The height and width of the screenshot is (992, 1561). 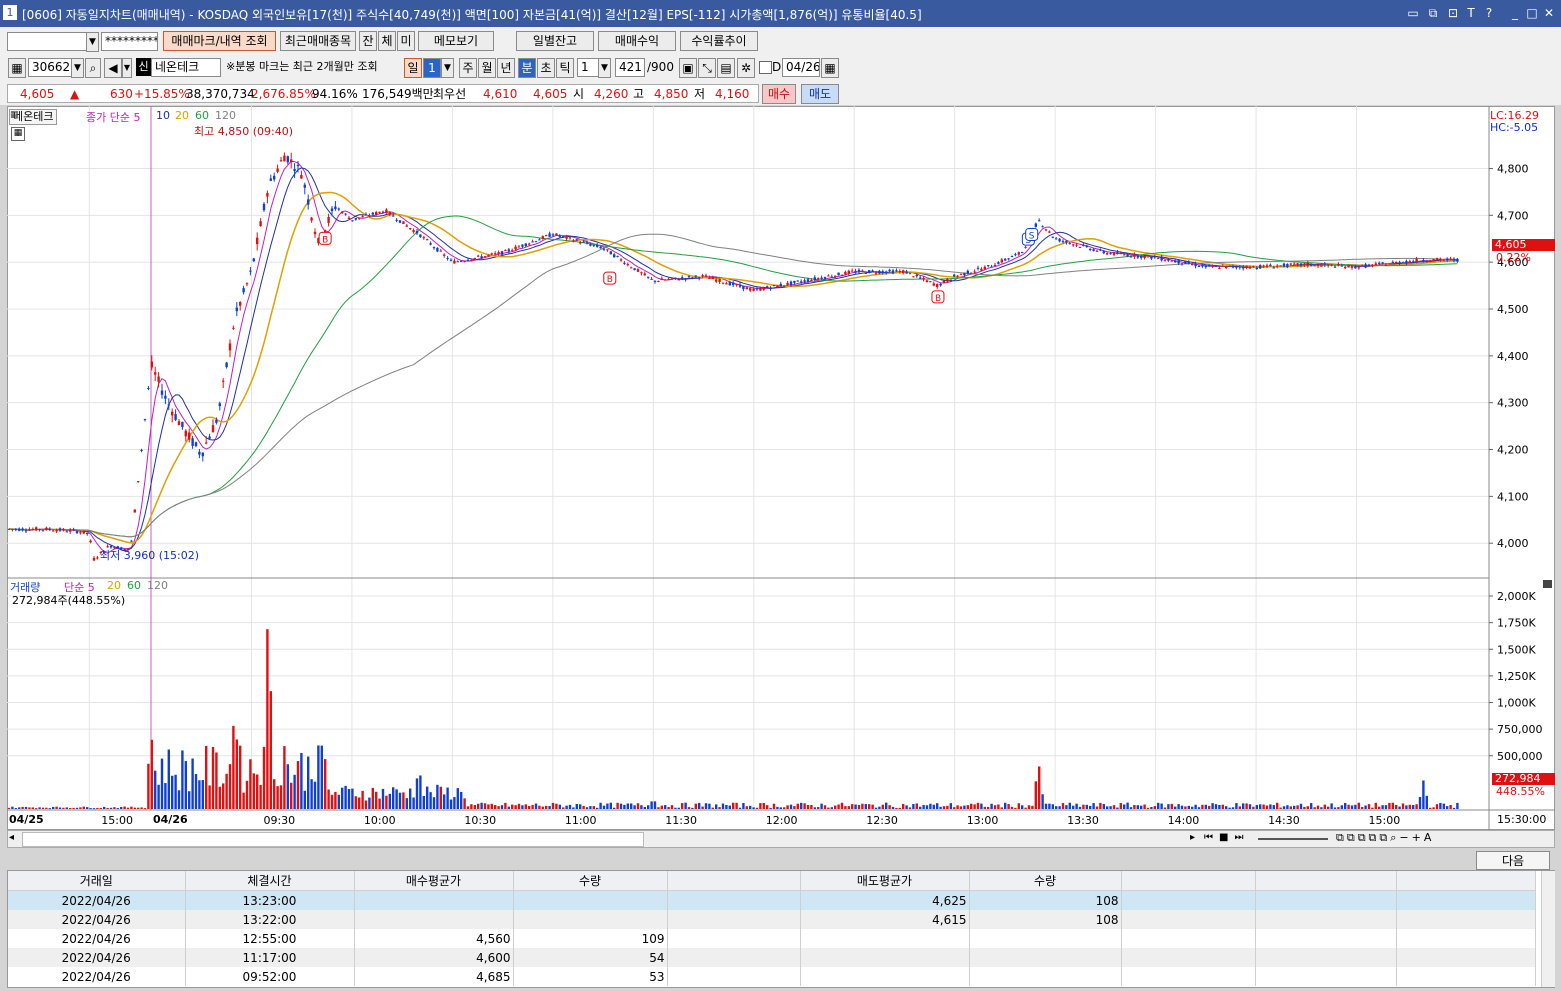 What do you see at coordinates (779, 94) in the screenshot?
I see `buy-button: 매수` at bounding box center [779, 94].